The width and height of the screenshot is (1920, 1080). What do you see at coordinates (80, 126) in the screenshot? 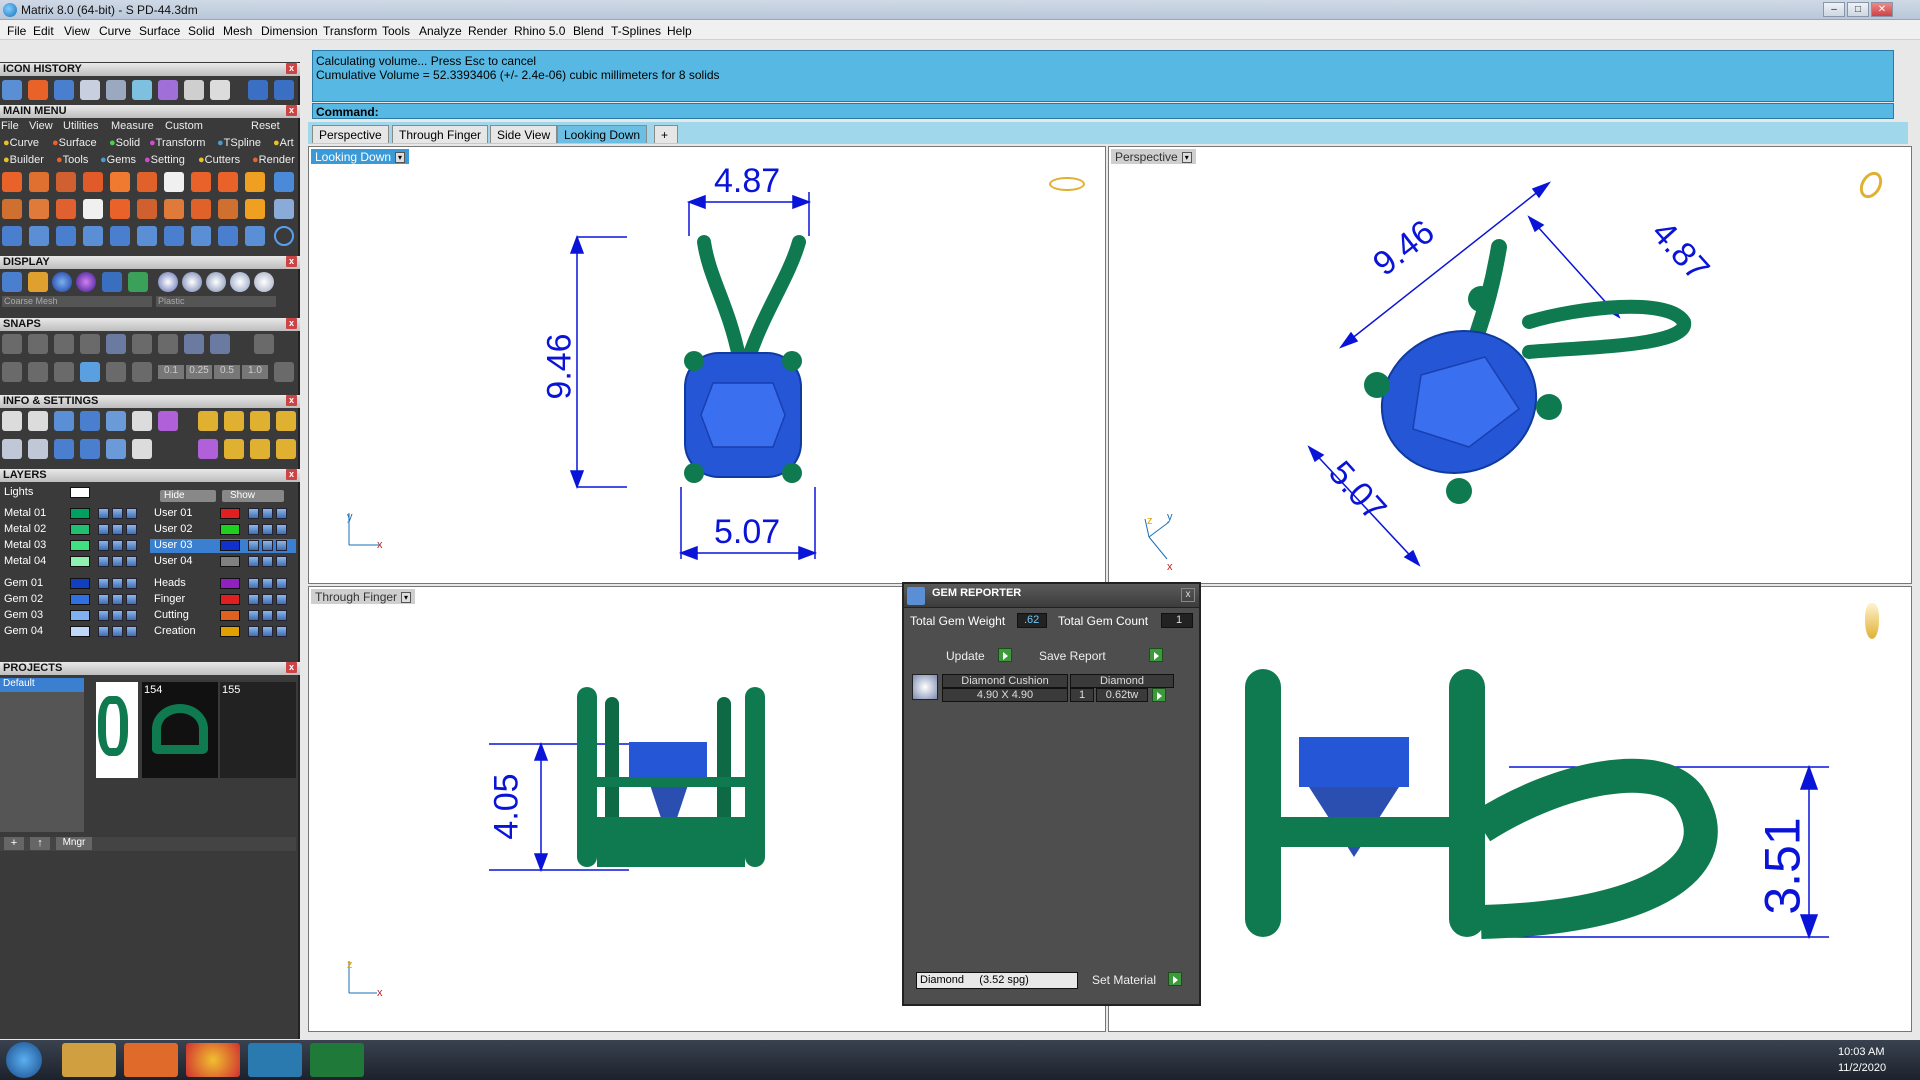
I see `mm-utilities: Utilities` at bounding box center [80, 126].